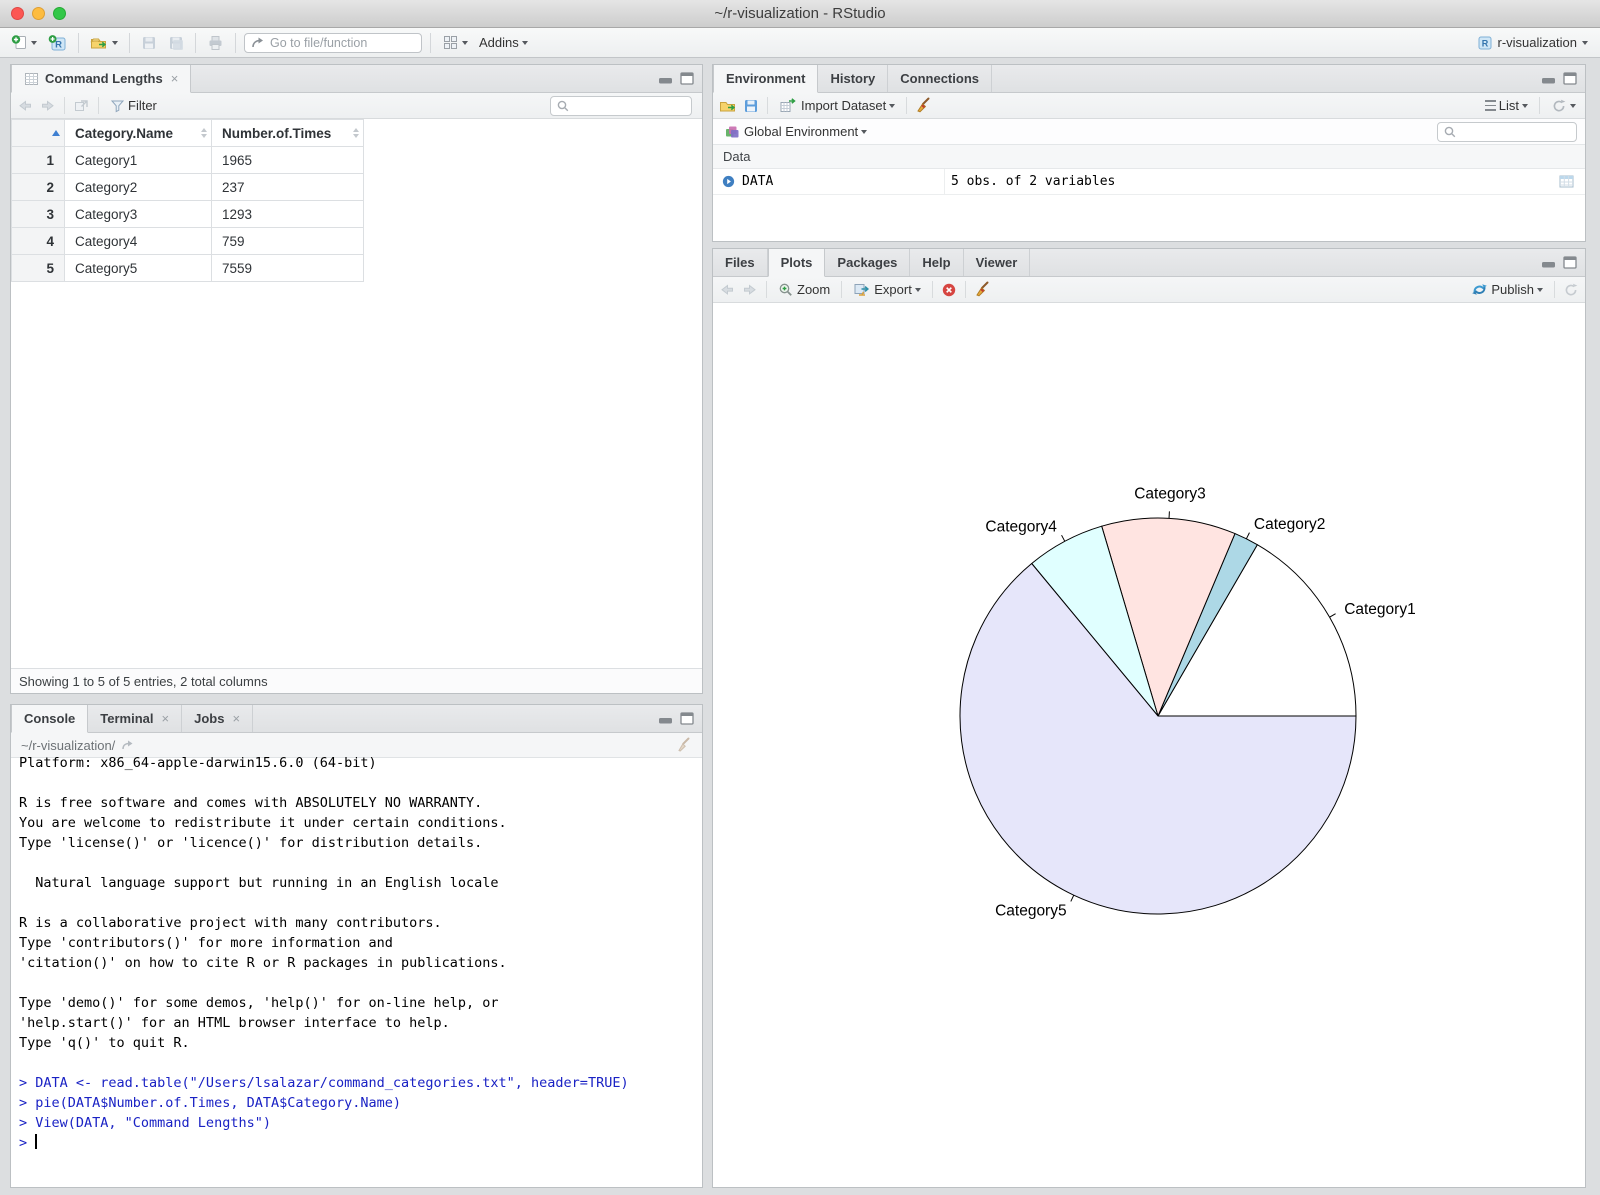  Describe the element at coordinates (138, 214) in the screenshot. I see `category-name-cell: Category3` at that location.